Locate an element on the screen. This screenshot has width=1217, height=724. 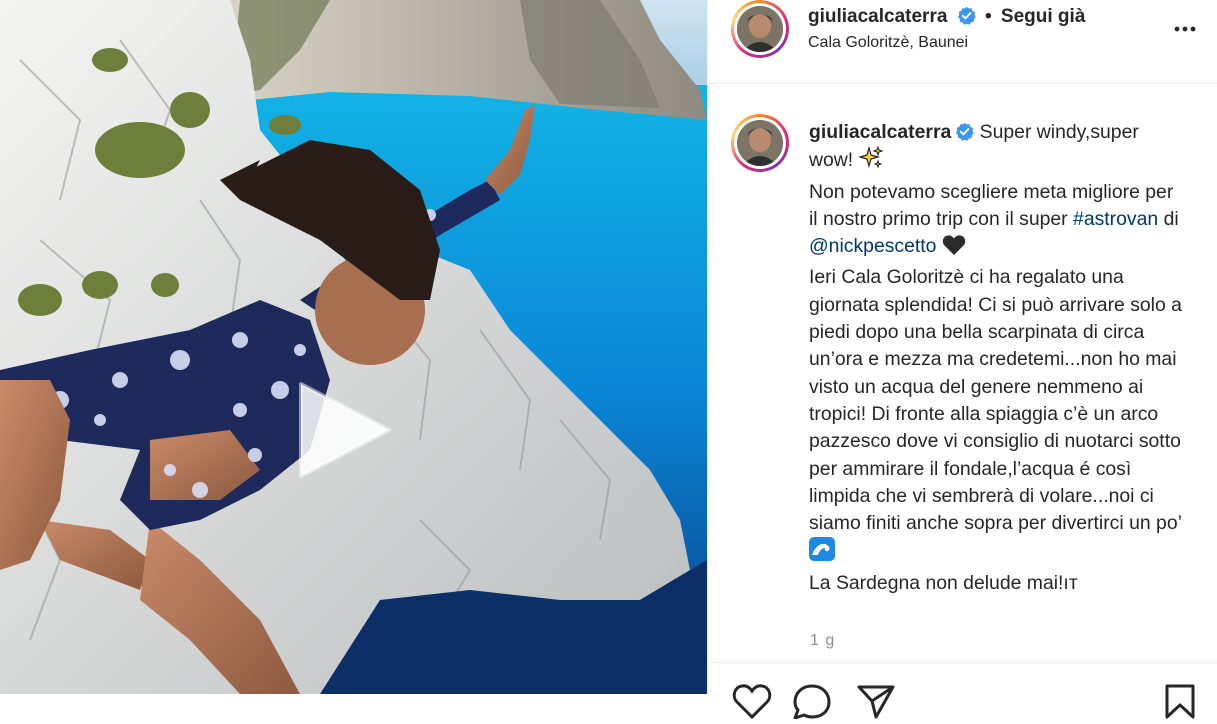
caption-closing: La Sardegna non delude mai!ıт is located at coordinates (943, 582).